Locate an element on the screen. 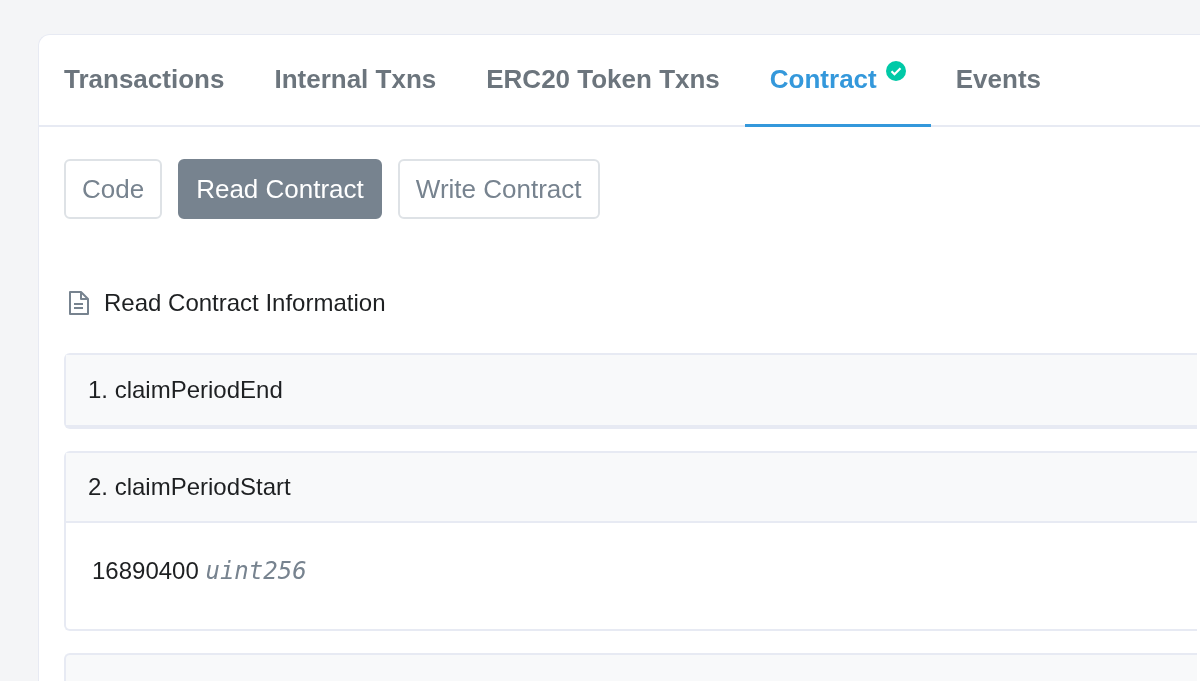 The width and height of the screenshot is (1200, 681). section-title: Read Contract Information is located at coordinates (245, 303).